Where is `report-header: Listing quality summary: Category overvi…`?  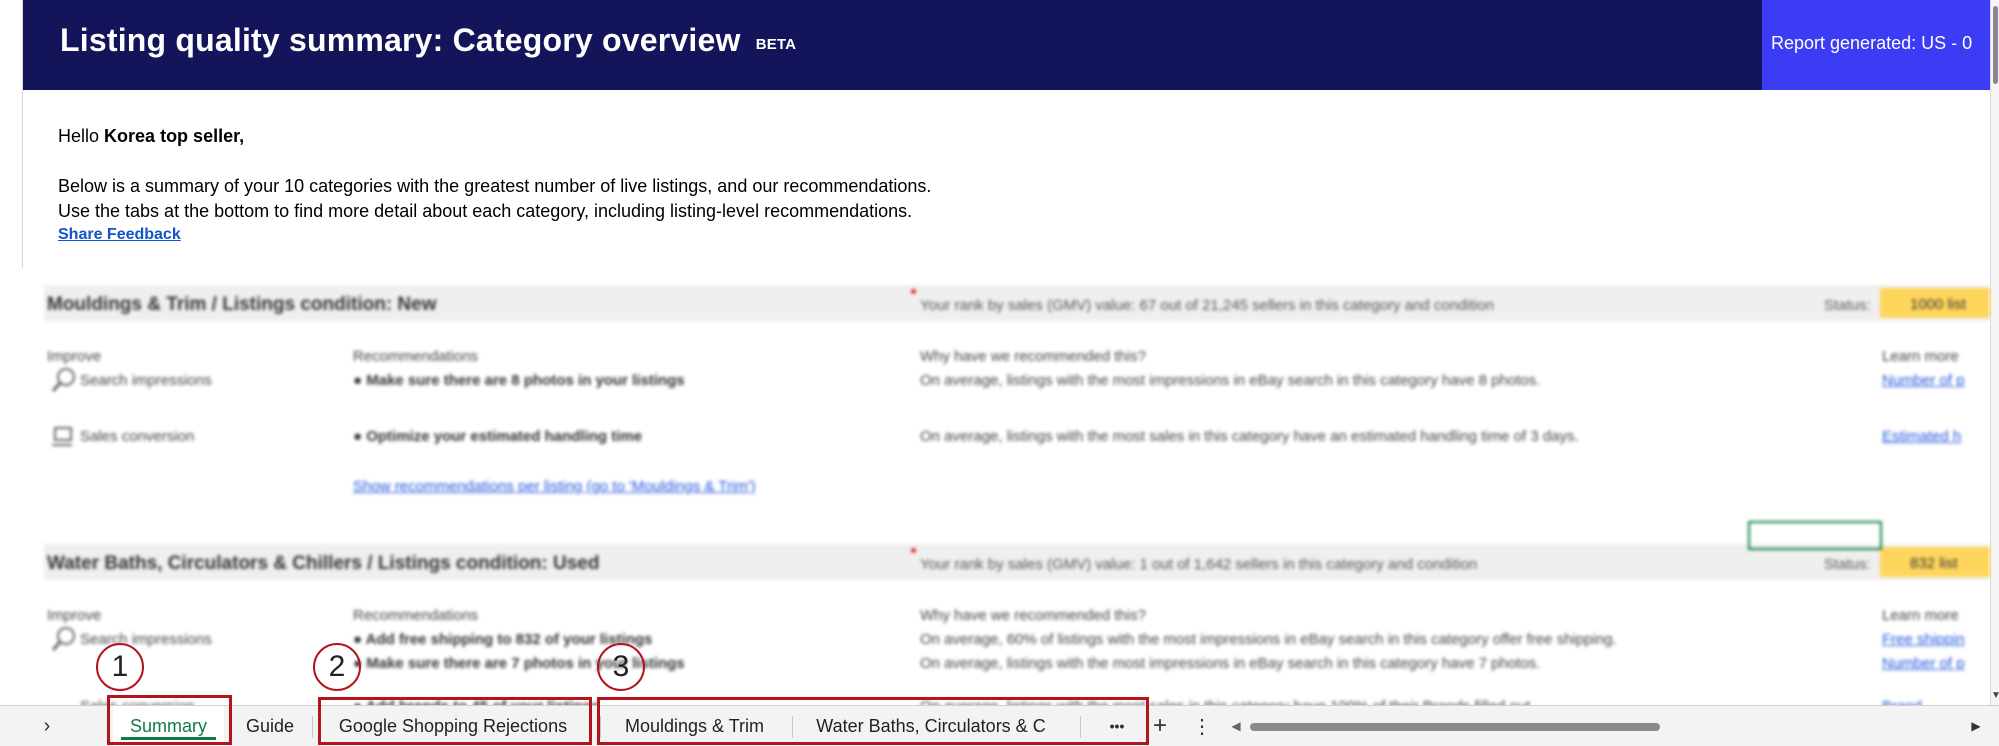 report-header: Listing quality summary: Category overvi… is located at coordinates (1011, 45).